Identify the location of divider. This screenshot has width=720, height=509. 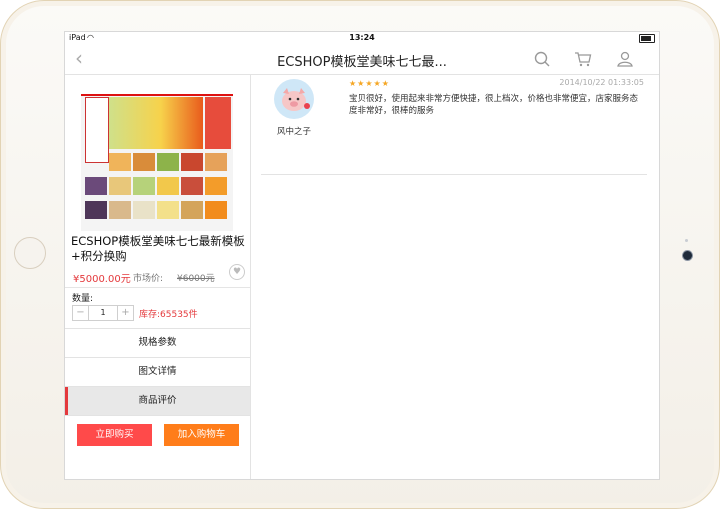
(157, 287).